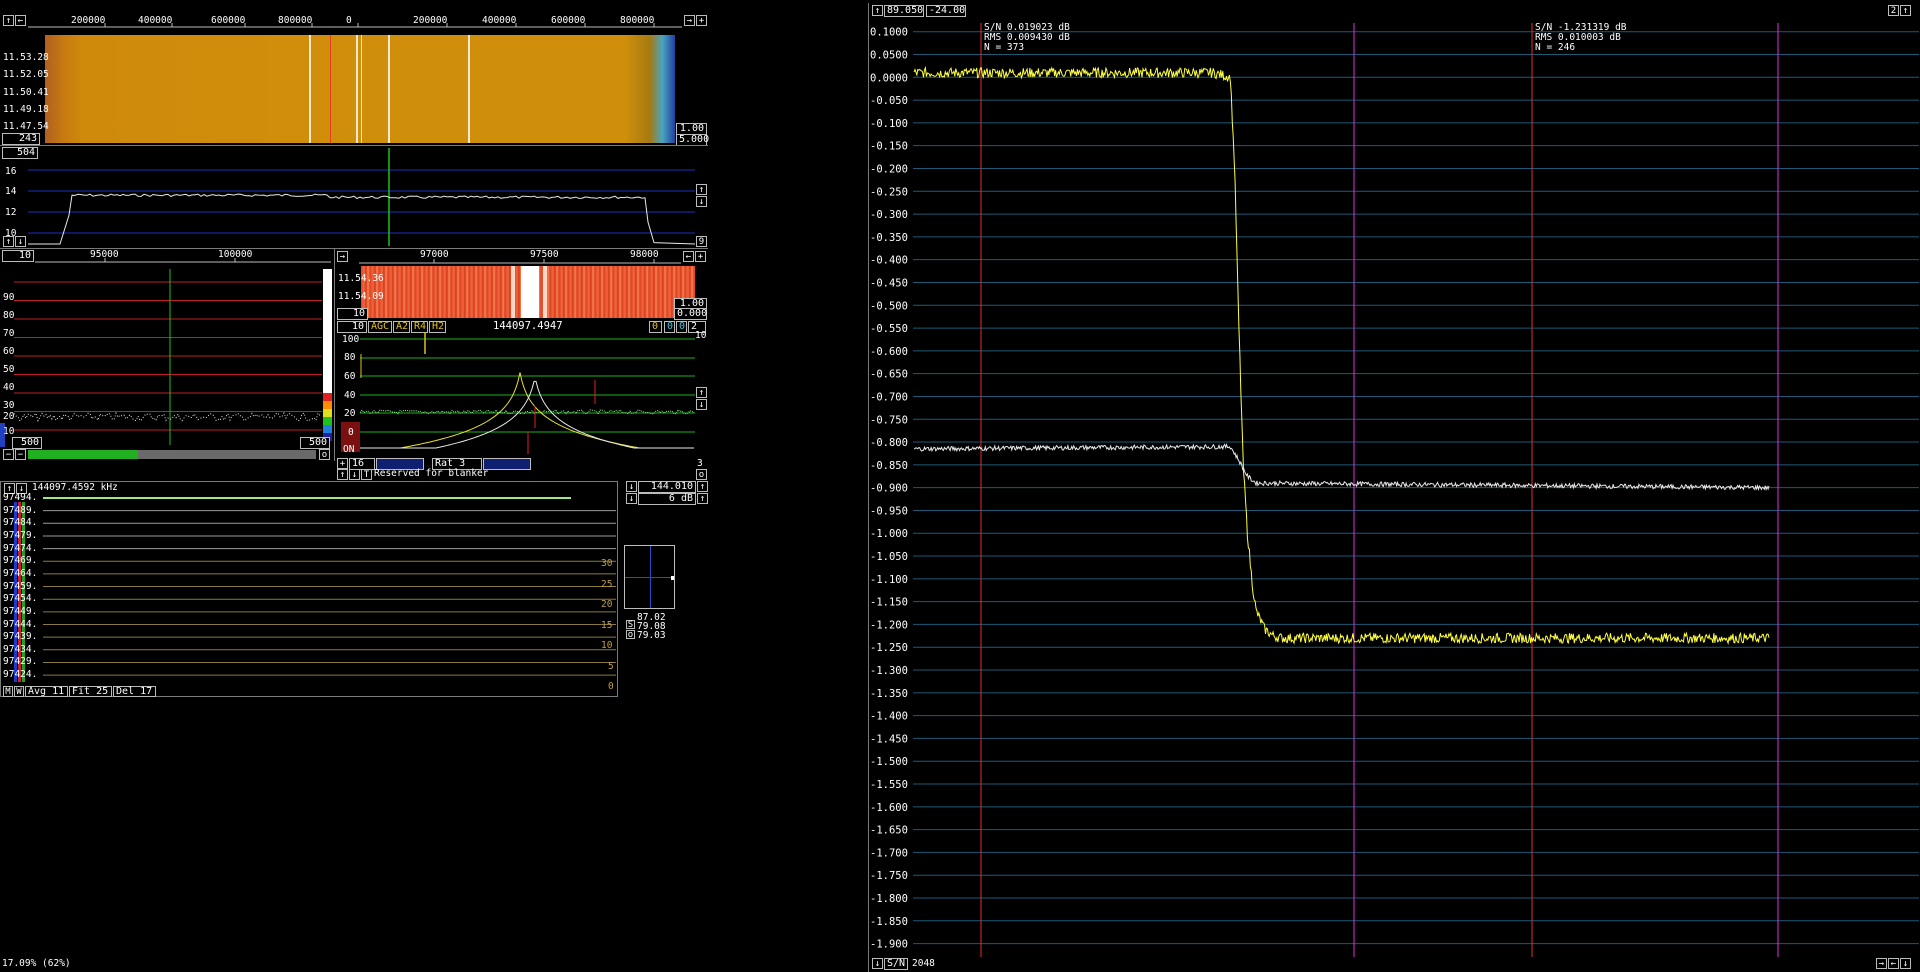 Image resolution: width=1920 pixels, height=972 pixels. I want to click on avg-field: Avg 11, so click(46, 691).